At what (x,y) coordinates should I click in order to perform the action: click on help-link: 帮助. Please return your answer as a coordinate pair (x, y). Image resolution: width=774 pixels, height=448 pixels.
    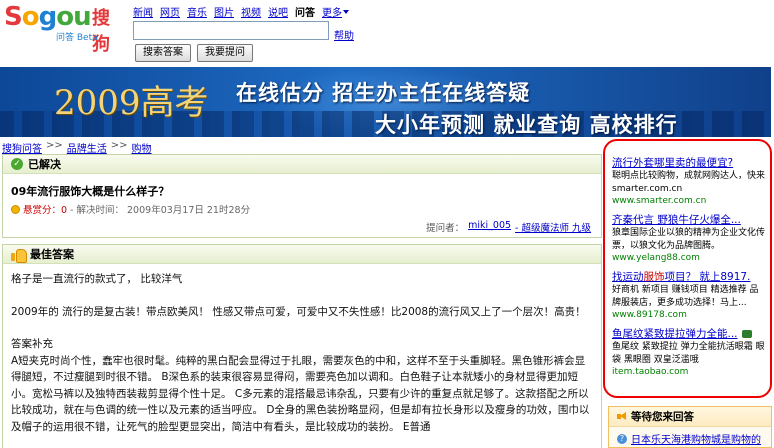
    Looking at the image, I should click on (344, 34).